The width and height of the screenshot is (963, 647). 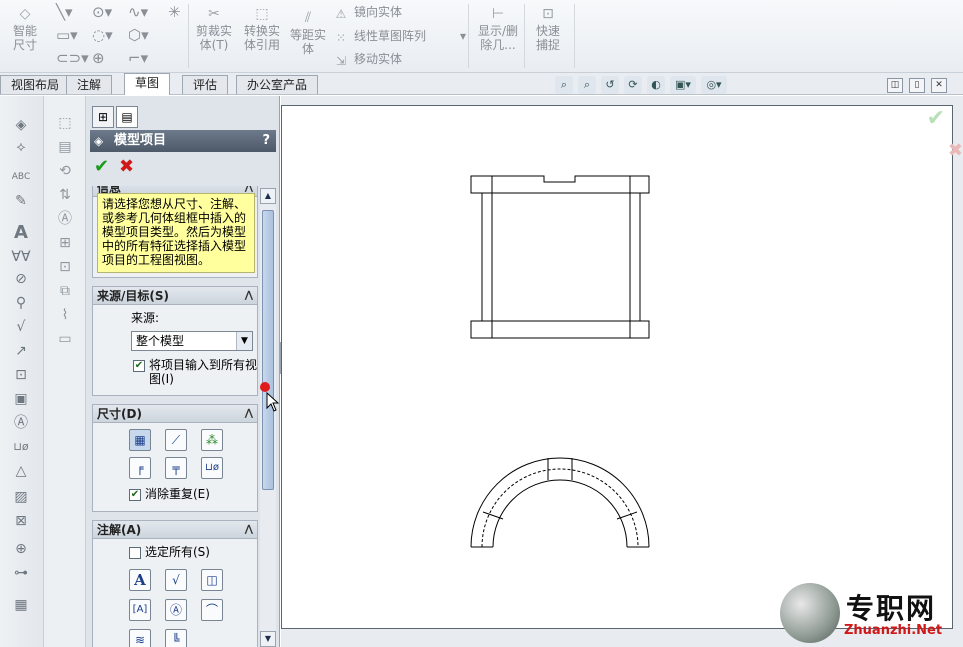 I want to click on surface-finish-button: √, so click(x=176, y=580).